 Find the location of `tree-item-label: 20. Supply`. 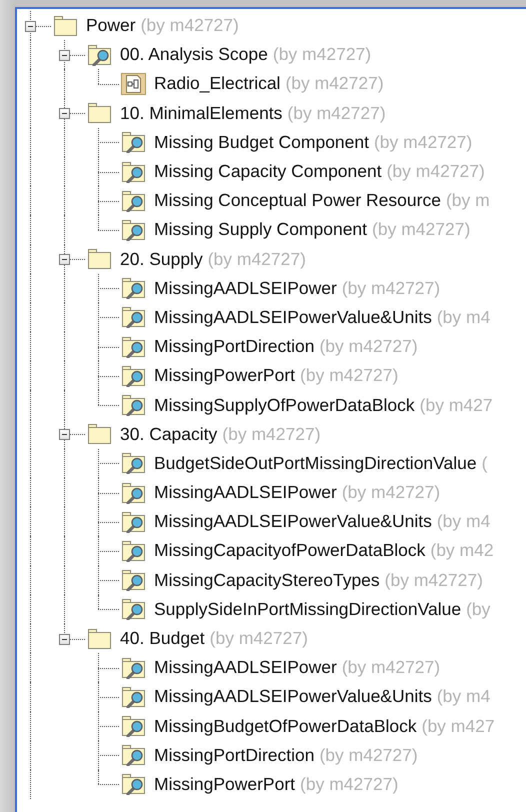

tree-item-label: 20. Supply is located at coordinates (161, 259).